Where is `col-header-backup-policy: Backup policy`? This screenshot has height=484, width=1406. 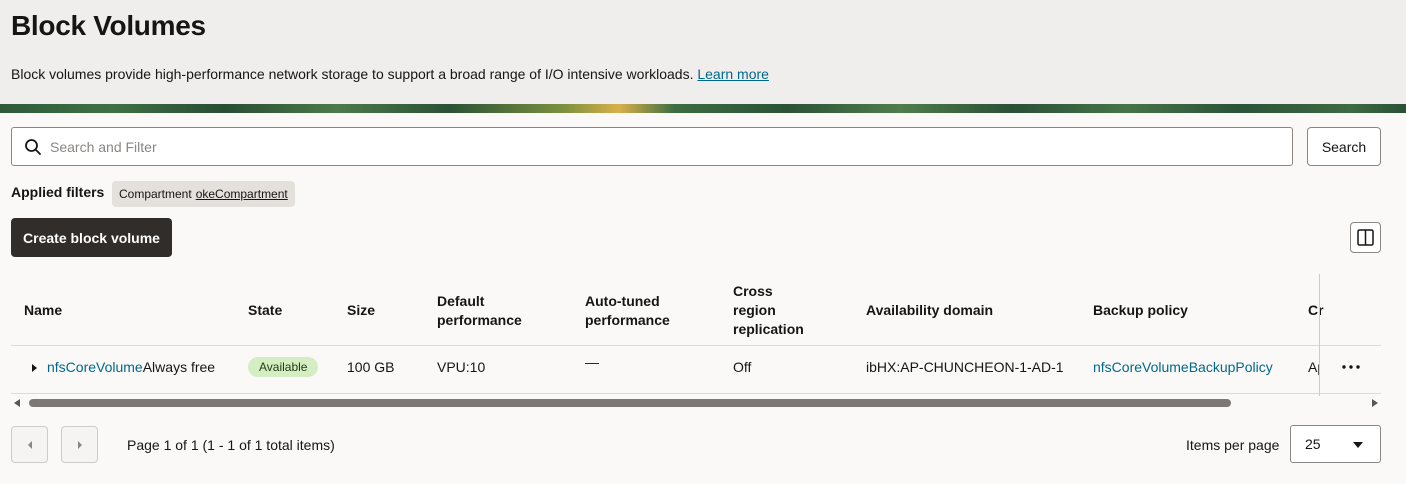
col-header-backup-policy: Backup policy is located at coordinates (1140, 310).